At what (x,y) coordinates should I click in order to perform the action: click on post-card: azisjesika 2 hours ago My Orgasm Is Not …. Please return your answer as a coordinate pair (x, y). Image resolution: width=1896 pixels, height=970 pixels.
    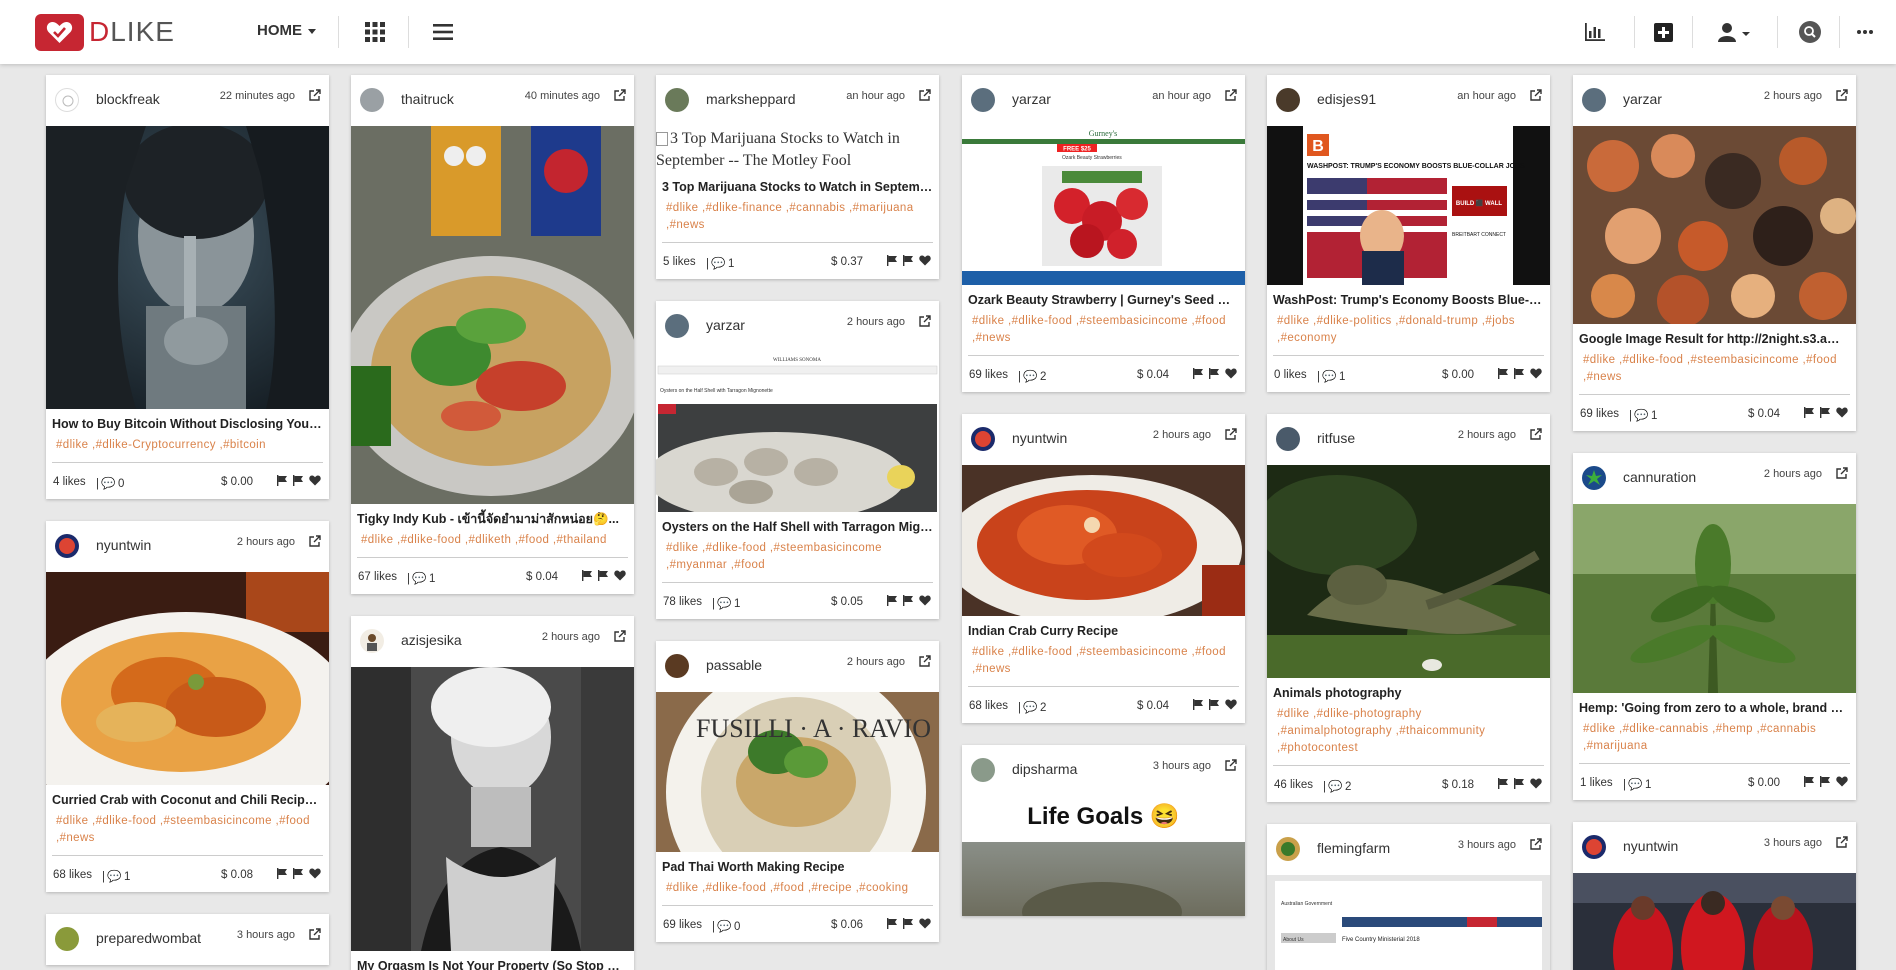
    Looking at the image, I should click on (492, 793).